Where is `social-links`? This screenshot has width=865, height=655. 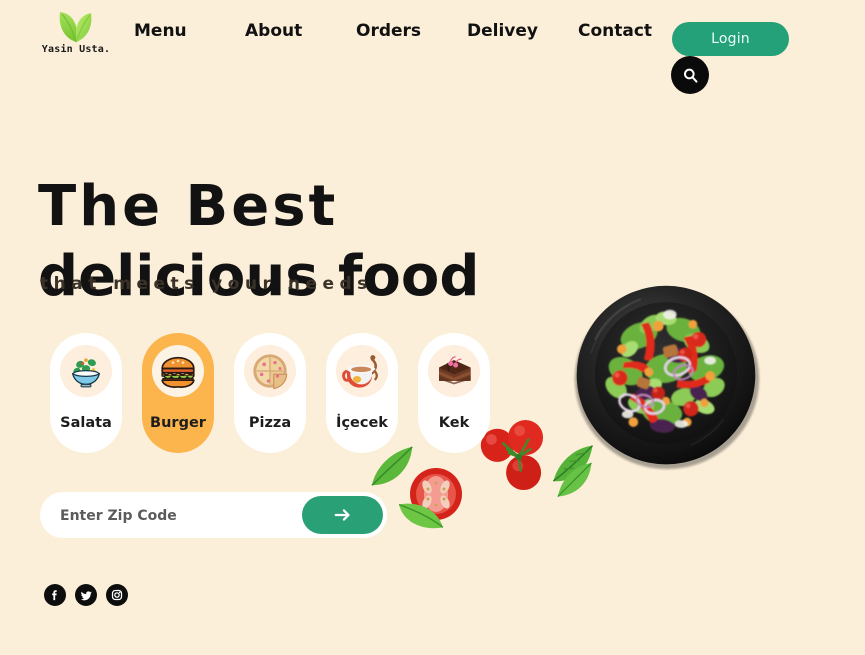
social-links is located at coordinates (86, 595).